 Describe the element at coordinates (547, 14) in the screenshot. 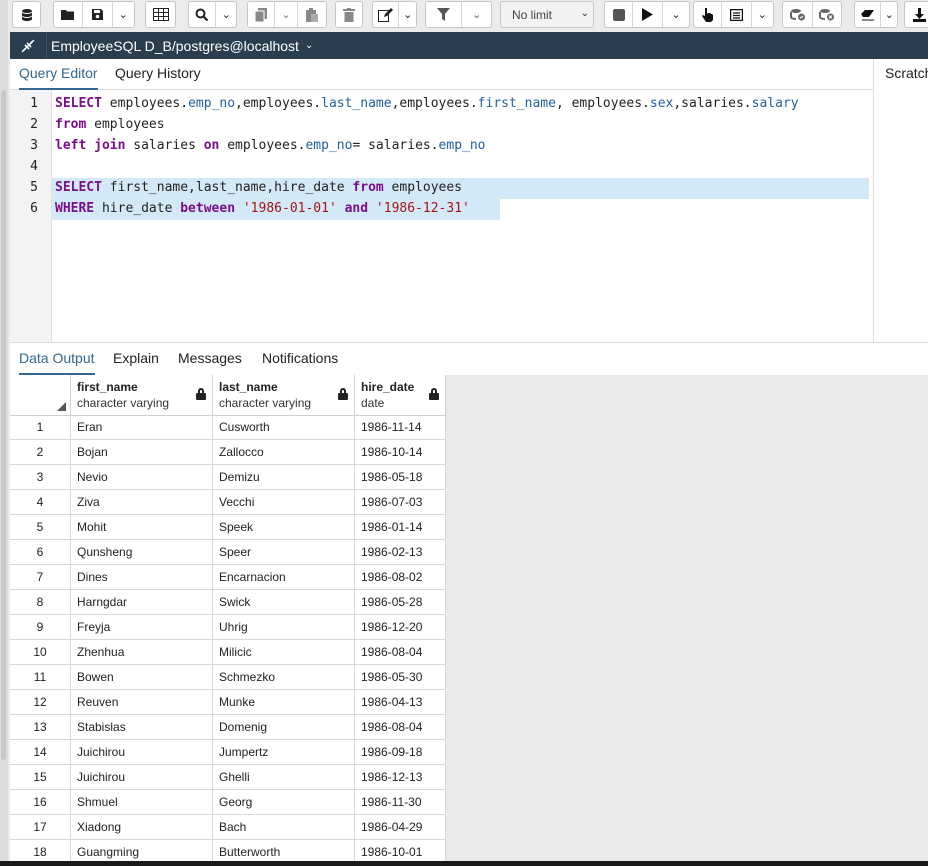

I see `row-limit-select: No limit ⌄` at that location.